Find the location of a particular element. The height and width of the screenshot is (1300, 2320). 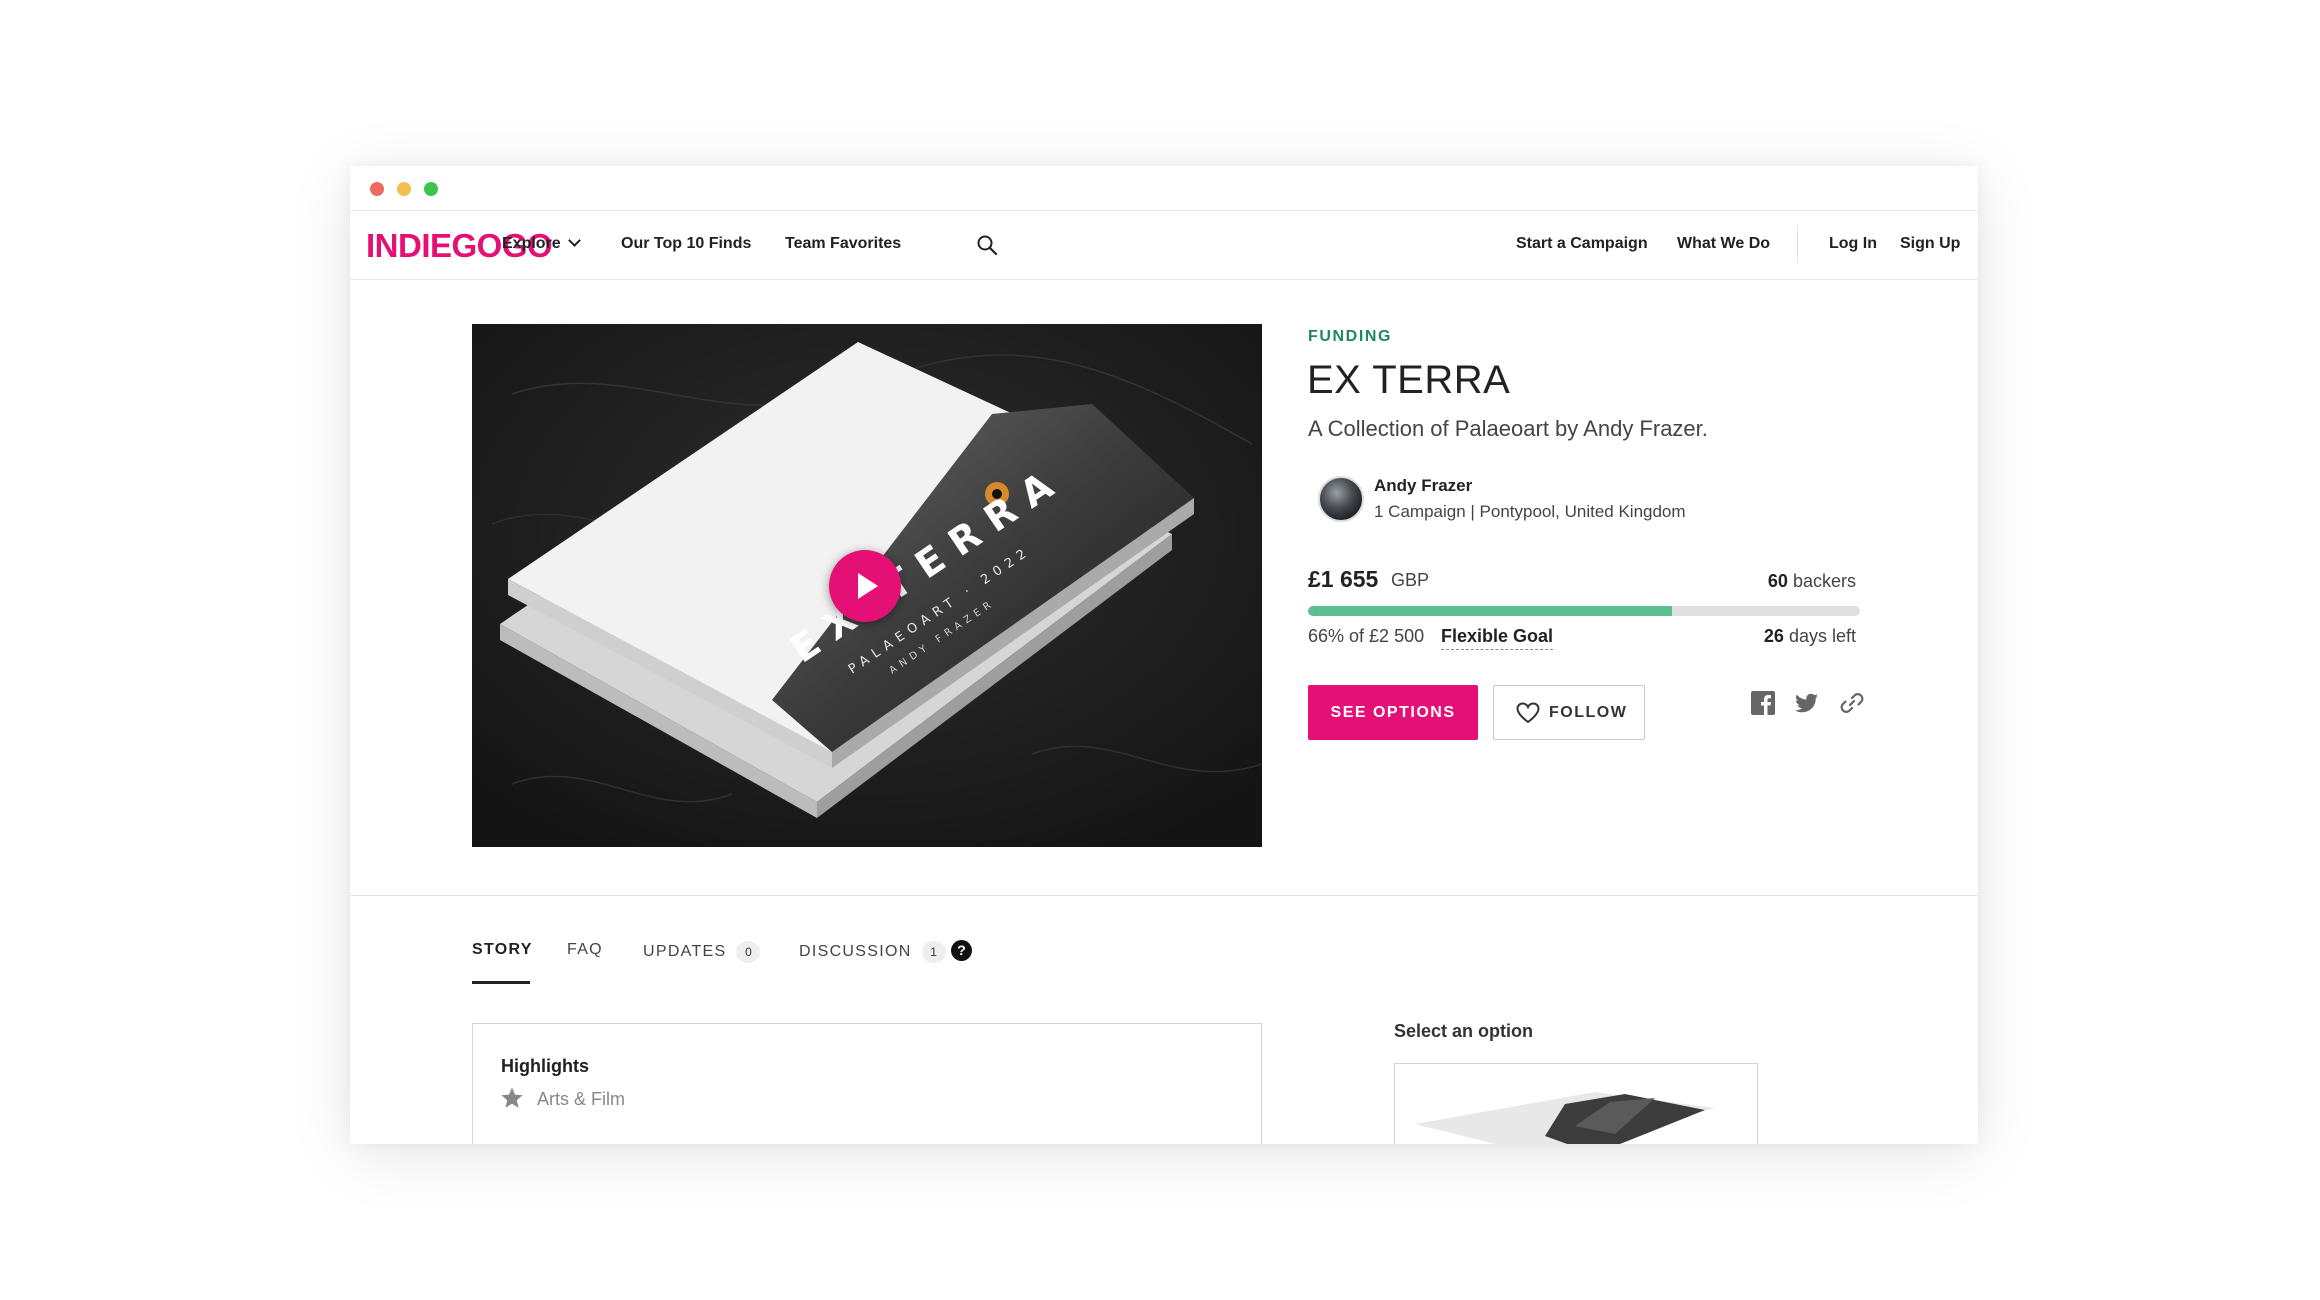

follow-button: FOLLOW is located at coordinates (1569, 712).